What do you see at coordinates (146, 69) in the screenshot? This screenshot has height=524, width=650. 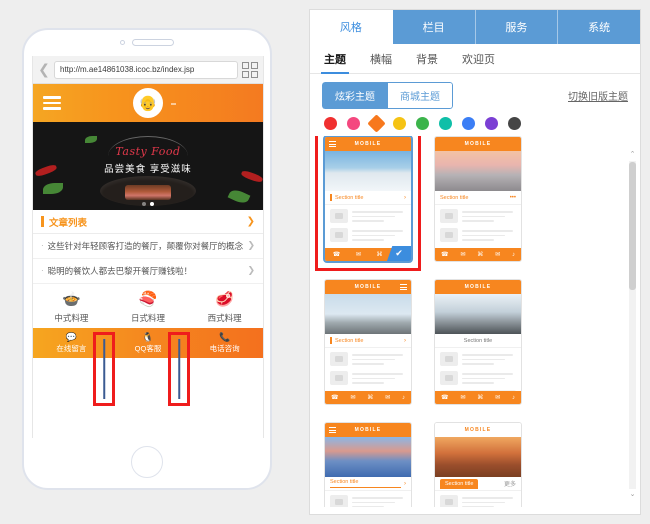 I see `url-bar: http://m.ae14861038.icoc.bz/index.jsp` at bounding box center [146, 69].